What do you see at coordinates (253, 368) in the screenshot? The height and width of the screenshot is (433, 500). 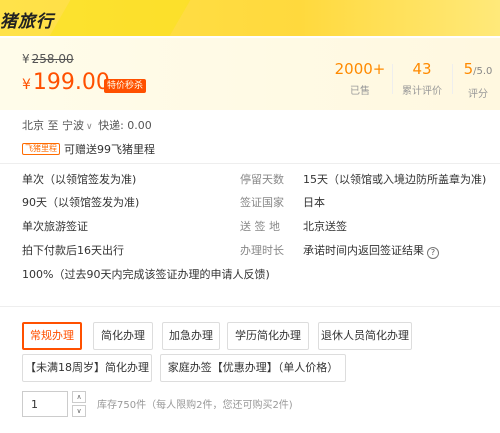 I see `option-family: 家庭办签【优惠办理】（单人价格）` at bounding box center [253, 368].